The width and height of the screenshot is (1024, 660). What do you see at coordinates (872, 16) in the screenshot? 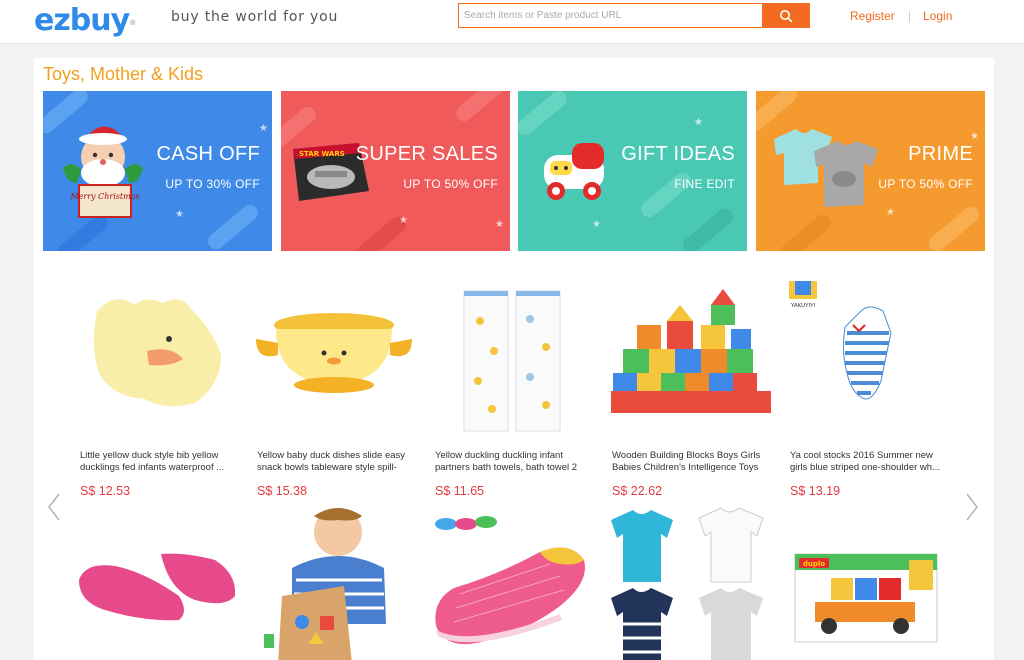
I see `register-link: Register` at bounding box center [872, 16].